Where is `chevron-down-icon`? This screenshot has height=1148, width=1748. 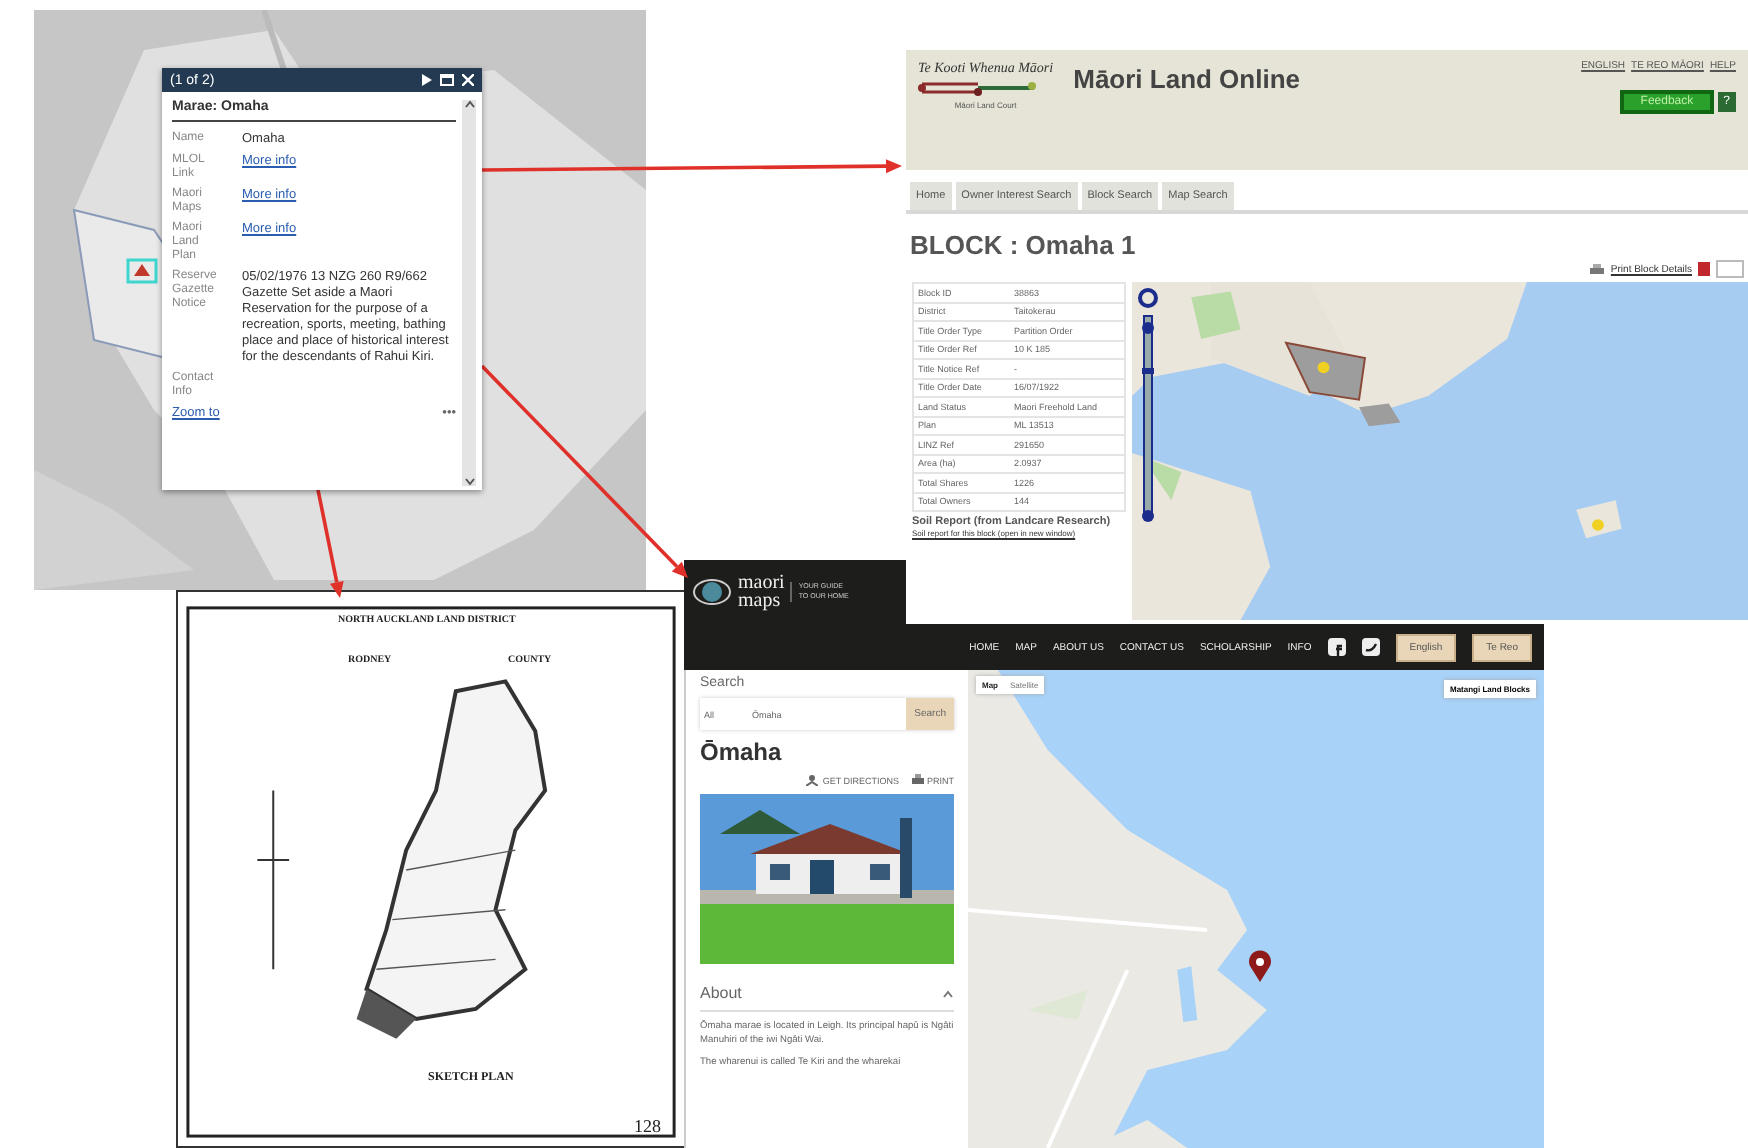 chevron-down-icon is located at coordinates (469, 482).